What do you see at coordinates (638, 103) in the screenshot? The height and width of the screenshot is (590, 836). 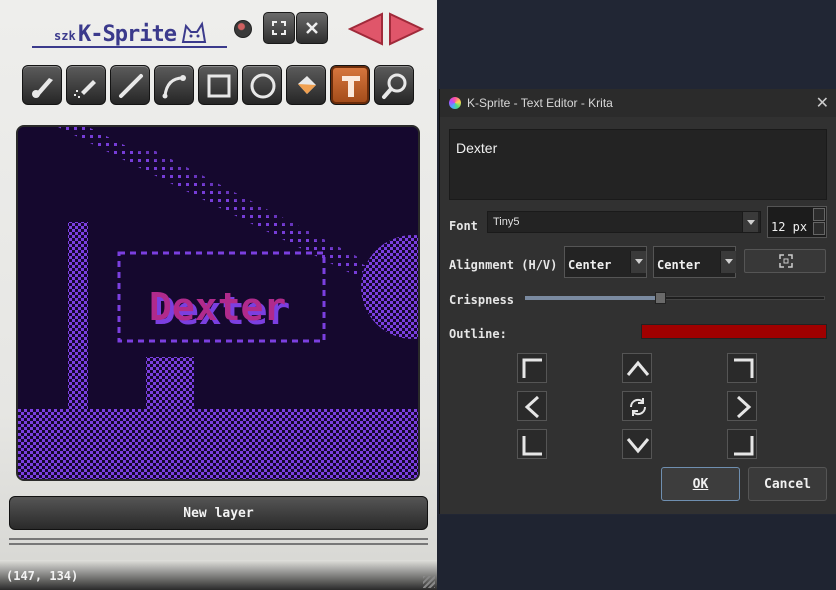 I see `dialog-titlebar: K-Sprite - Text Editor - Krita ✕` at bounding box center [638, 103].